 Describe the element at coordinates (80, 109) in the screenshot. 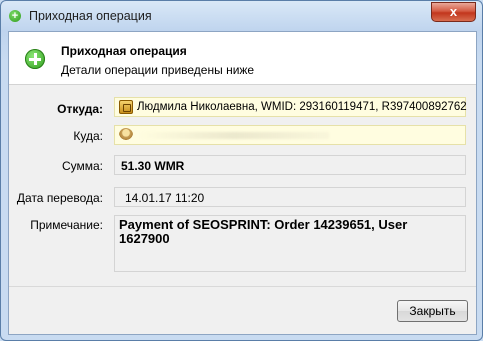

I see `from-label: Откуда:` at that location.